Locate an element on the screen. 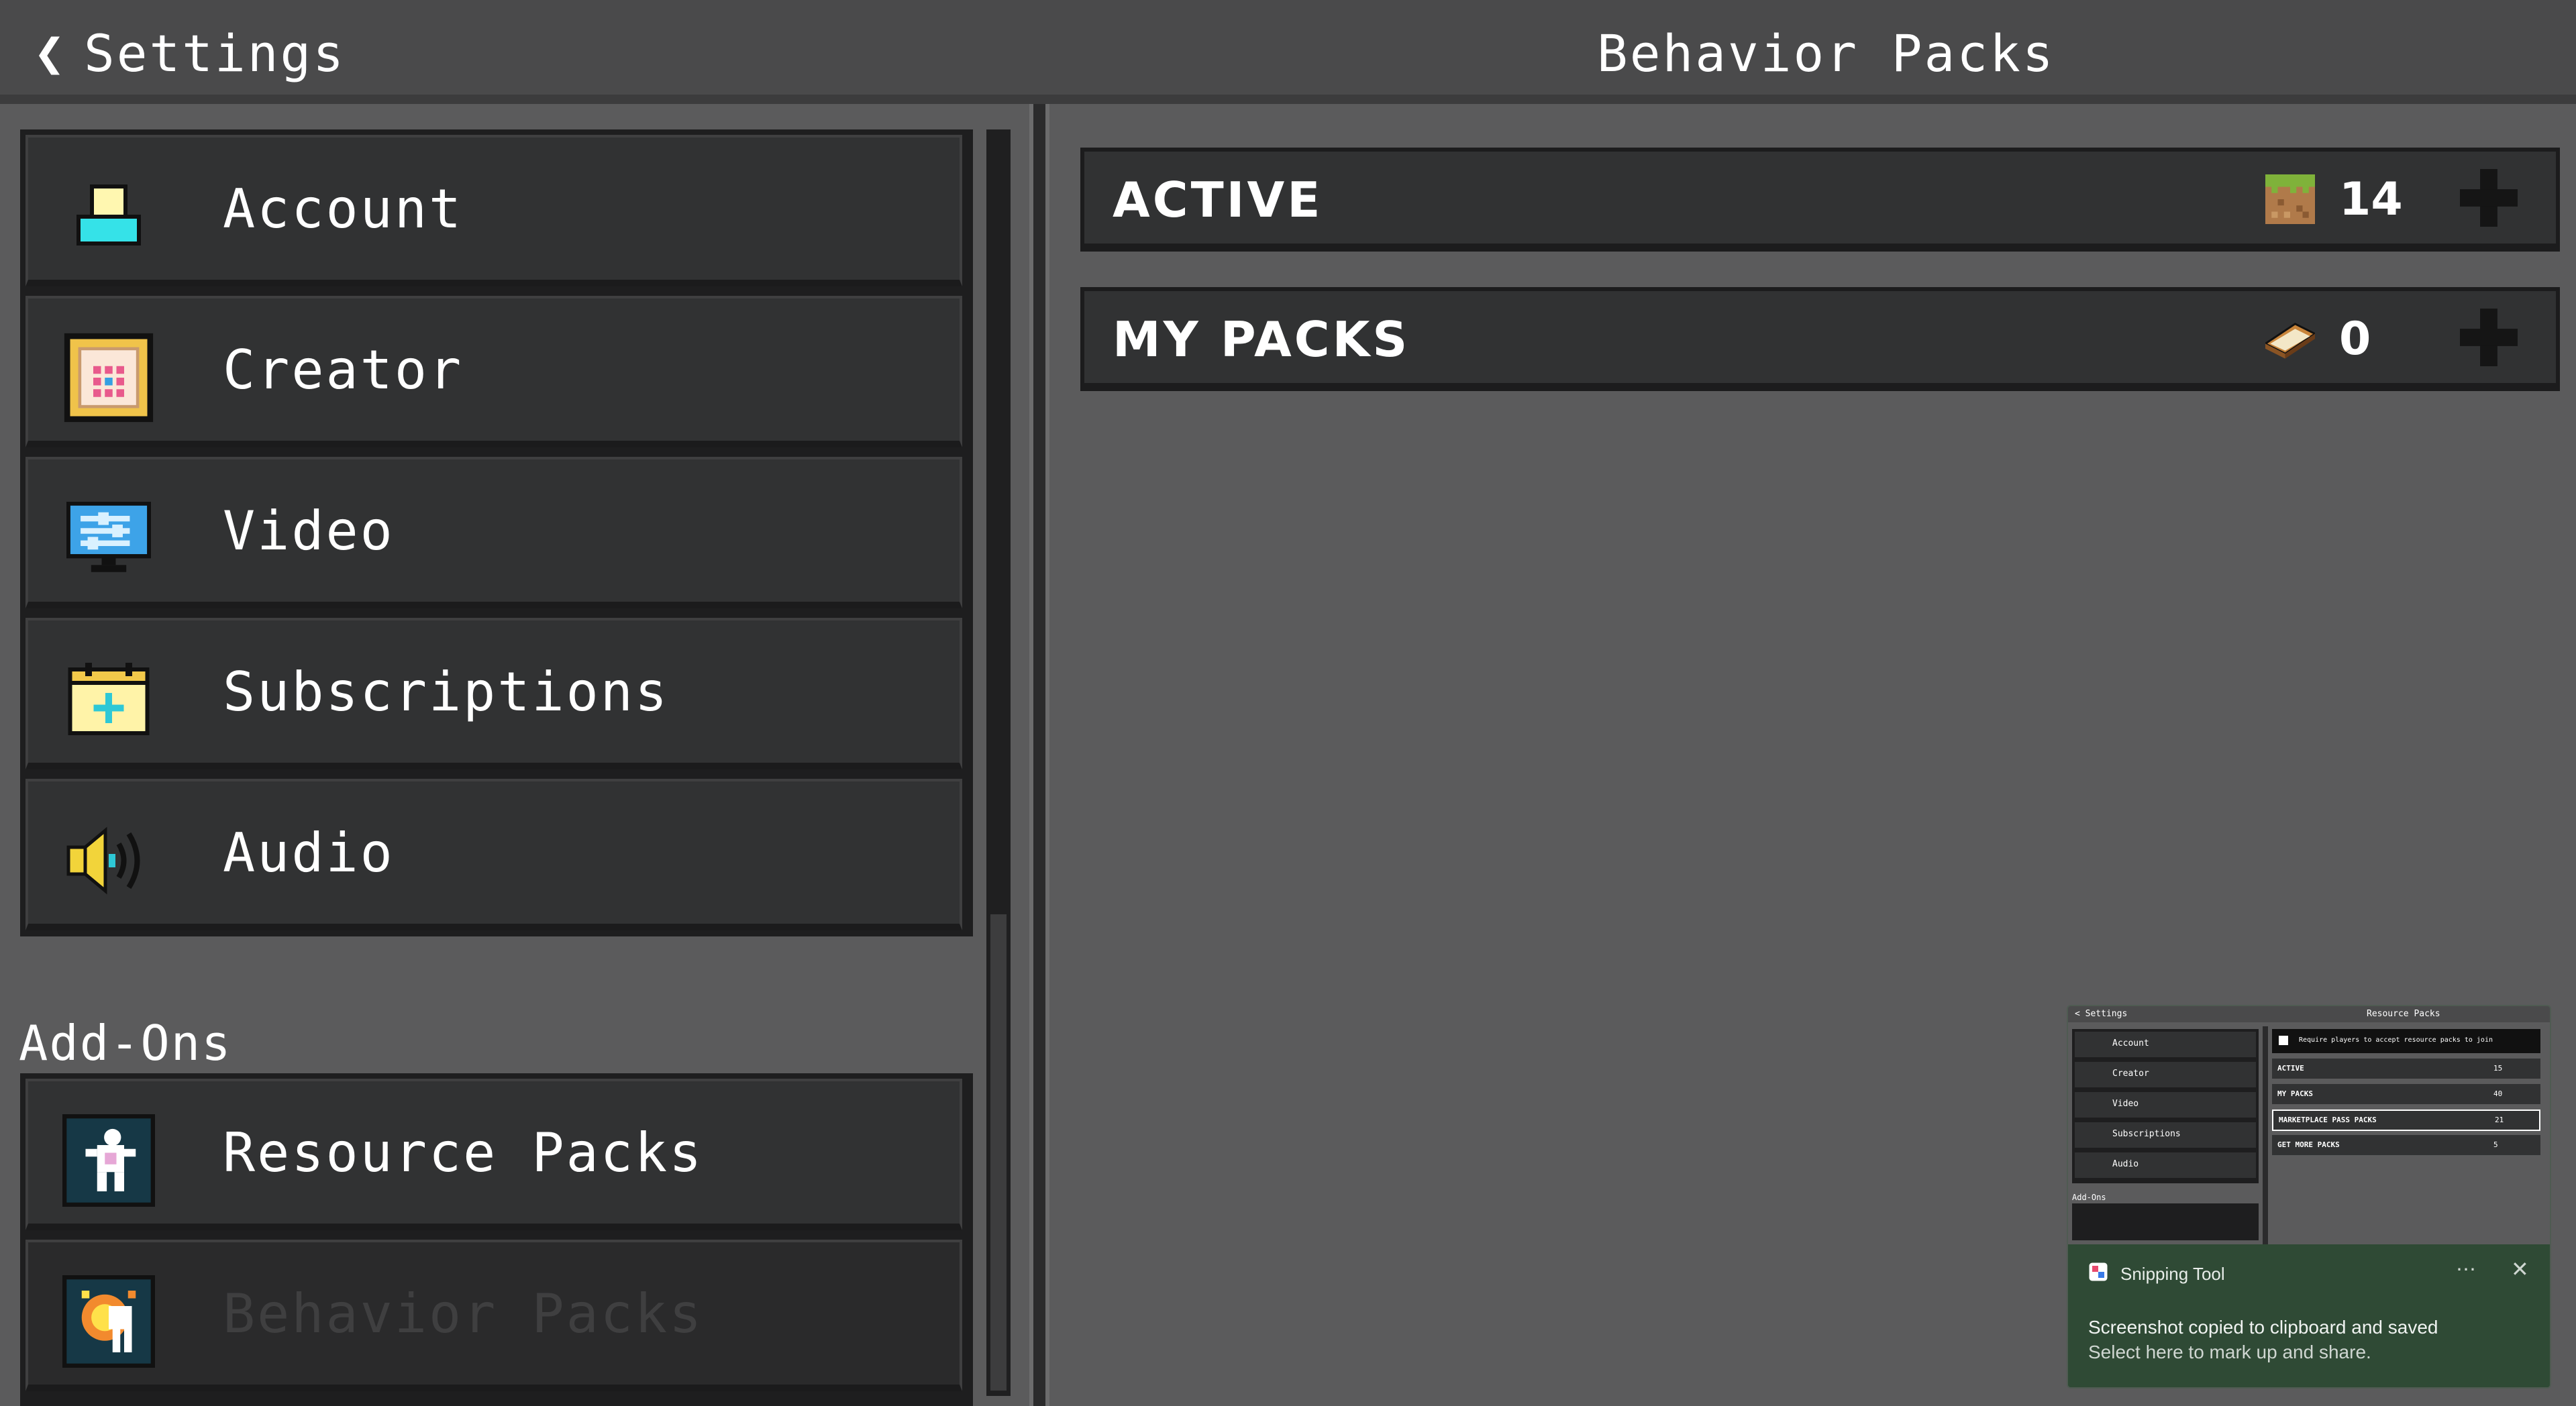 The height and width of the screenshot is (1406, 2576). active-packs-count: 14 is located at coordinates (2371, 199).